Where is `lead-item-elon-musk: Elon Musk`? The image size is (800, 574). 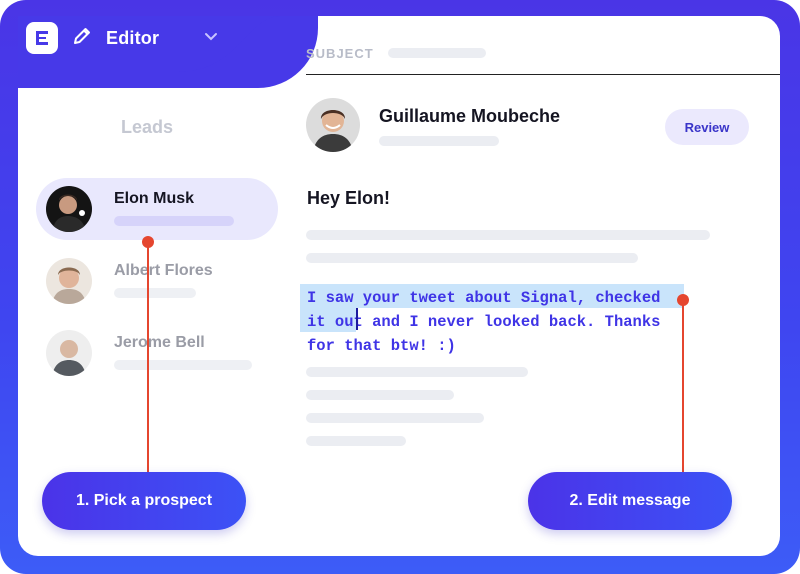 lead-item-elon-musk: Elon Musk is located at coordinates (157, 209).